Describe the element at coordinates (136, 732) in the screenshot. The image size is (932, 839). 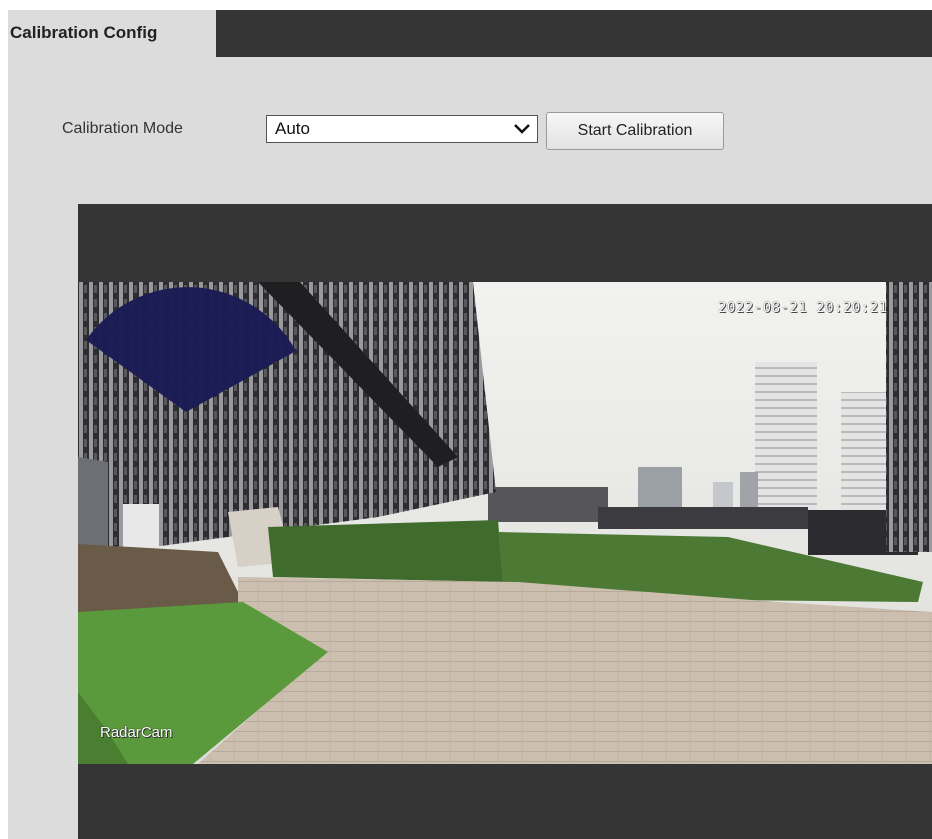
I see `osd-camera-name: RadarCam` at that location.